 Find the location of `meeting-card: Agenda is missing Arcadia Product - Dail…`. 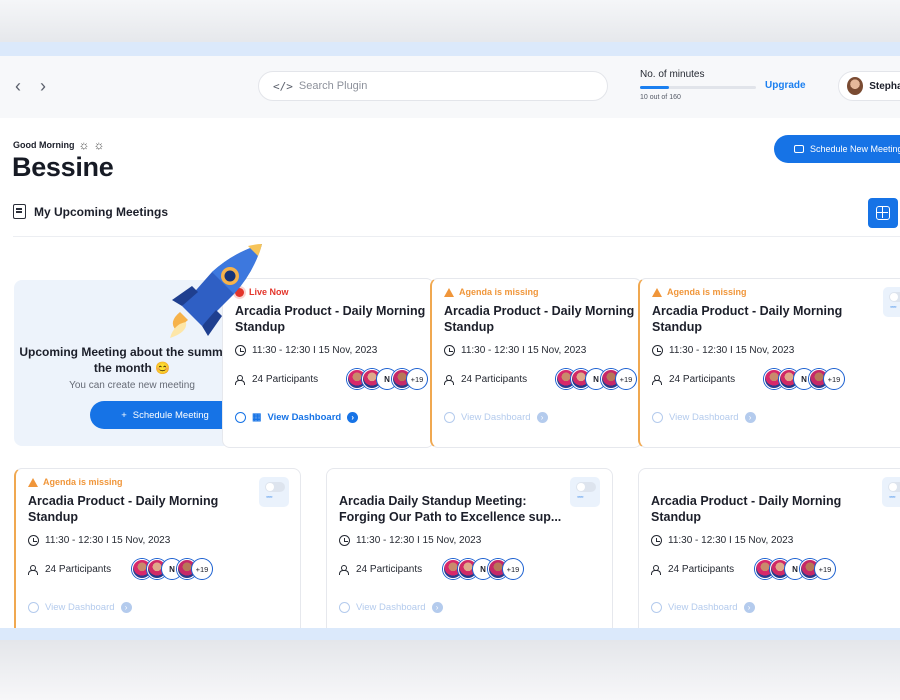

meeting-card: Agenda is missing Arcadia Product - Dail… is located at coordinates (536, 363).